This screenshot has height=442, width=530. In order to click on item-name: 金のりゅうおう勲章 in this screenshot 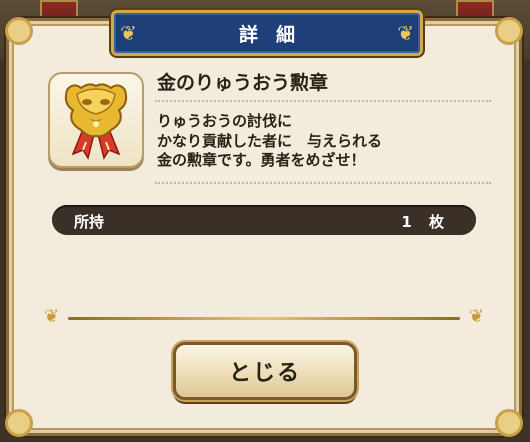, I will do `click(243, 83)`.